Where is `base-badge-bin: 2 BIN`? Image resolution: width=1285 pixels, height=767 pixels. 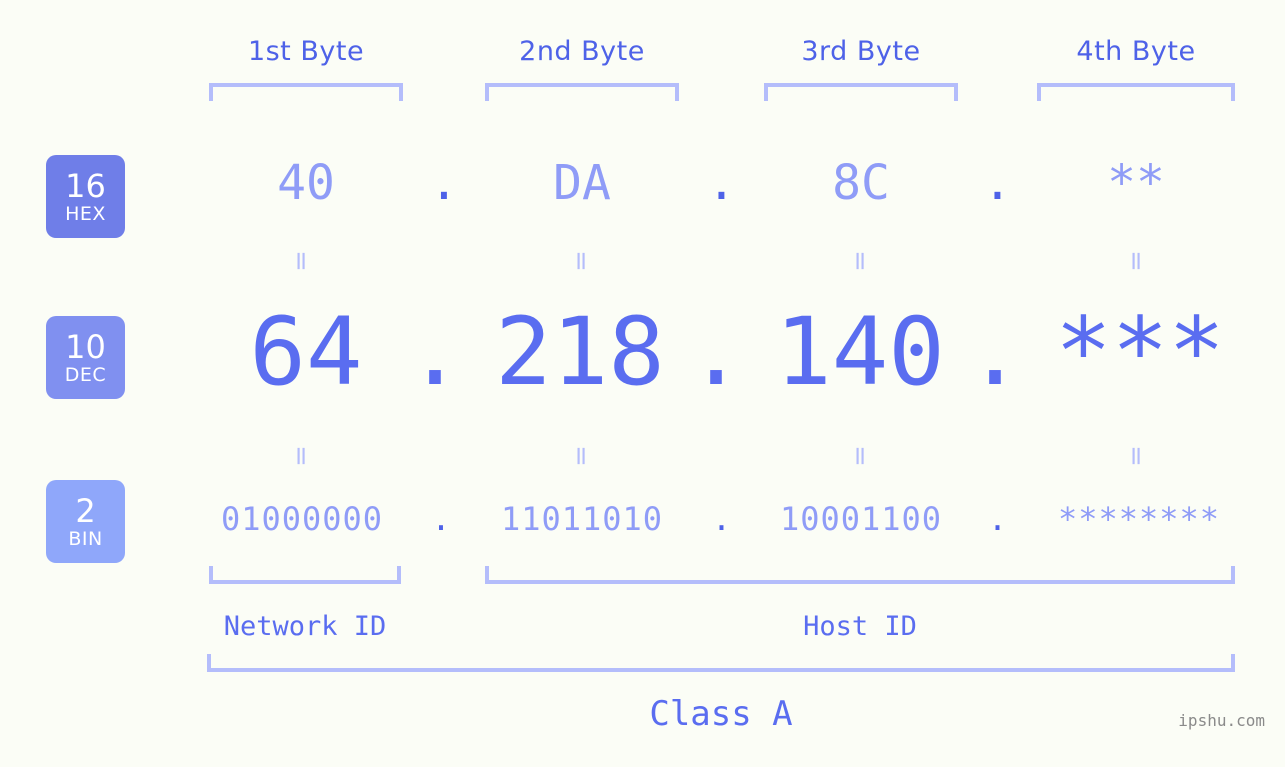 base-badge-bin: 2 BIN is located at coordinates (85, 521).